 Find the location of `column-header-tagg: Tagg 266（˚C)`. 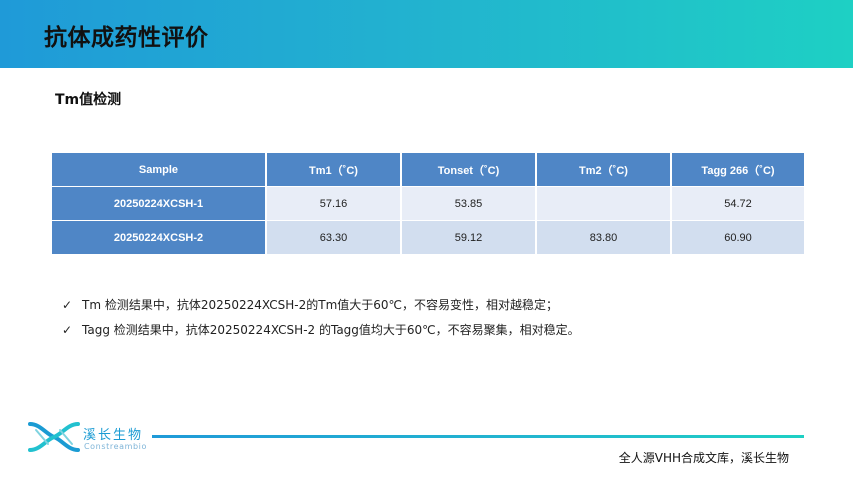

column-header-tagg: Tagg 266（˚C) is located at coordinates (738, 169).